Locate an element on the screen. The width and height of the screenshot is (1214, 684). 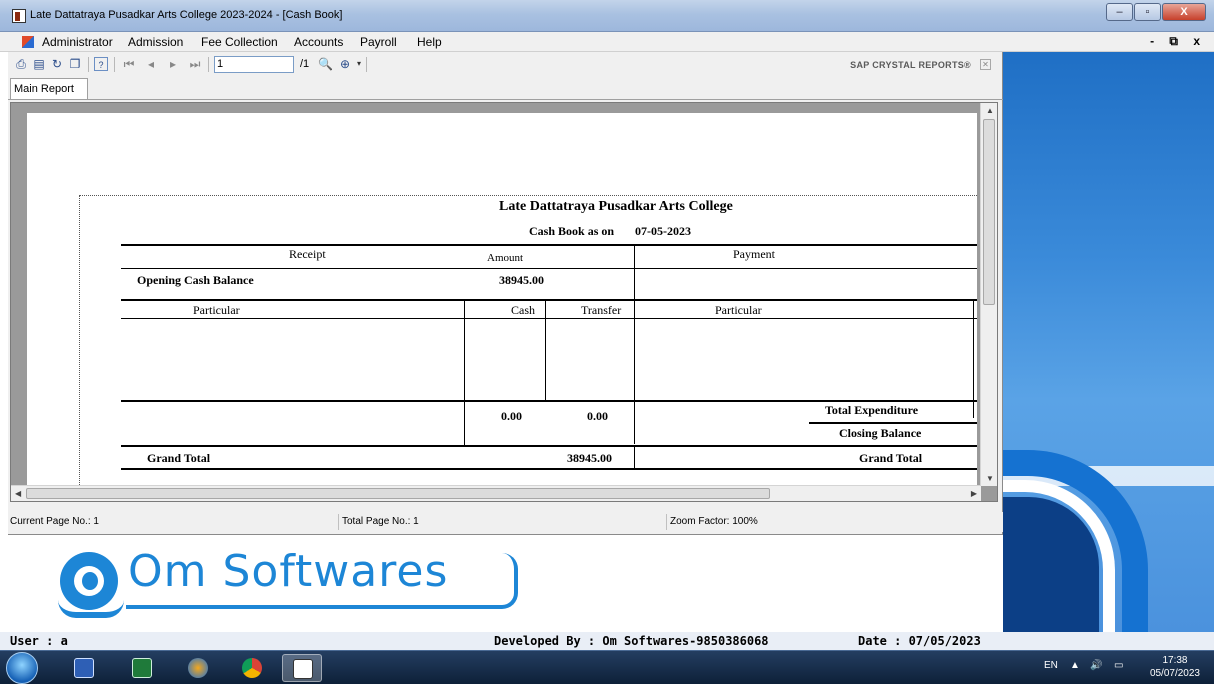
export-icon: ⎙ is located at coordinates (21, 64).